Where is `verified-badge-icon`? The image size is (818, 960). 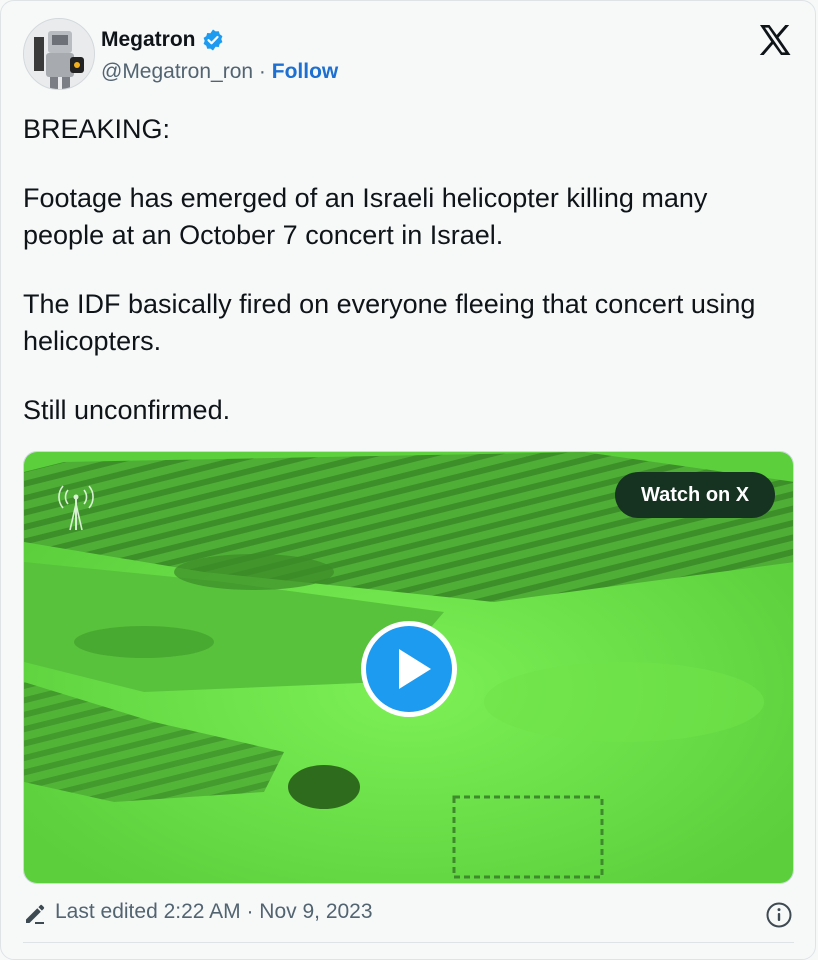
verified-badge-icon is located at coordinates (212, 40).